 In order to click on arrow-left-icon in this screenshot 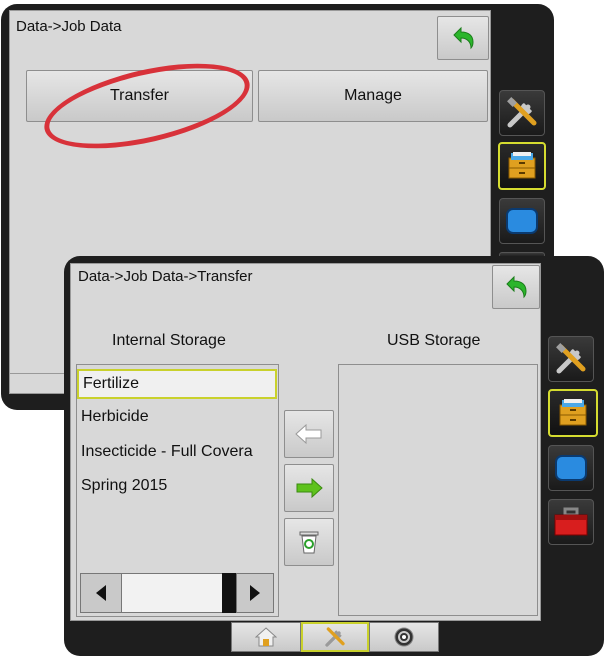, I will do `click(308, 434)`.